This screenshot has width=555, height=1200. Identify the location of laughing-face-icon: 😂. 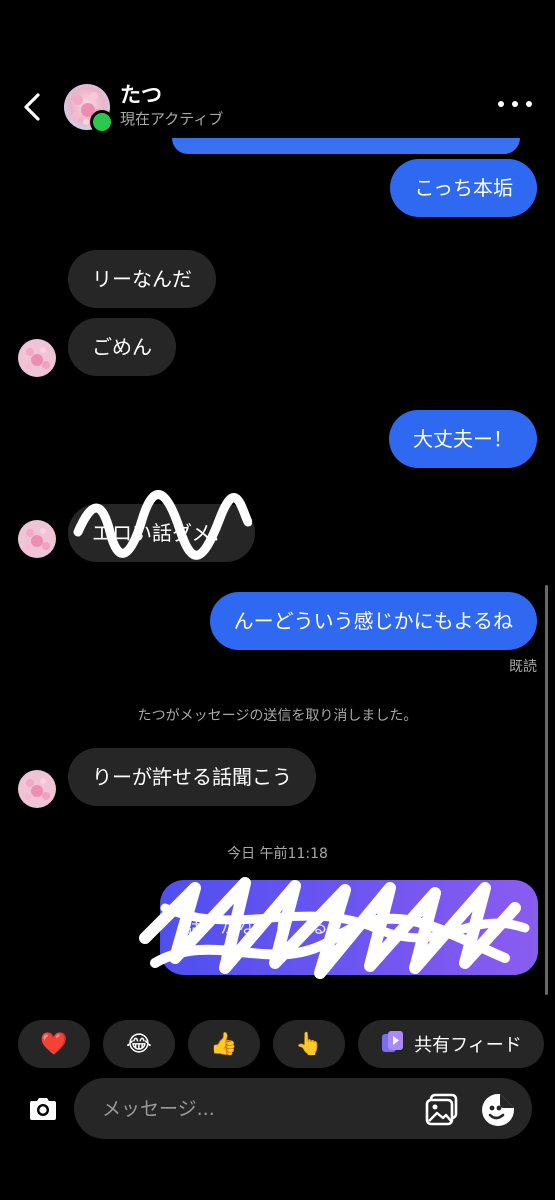
(139, 1044).